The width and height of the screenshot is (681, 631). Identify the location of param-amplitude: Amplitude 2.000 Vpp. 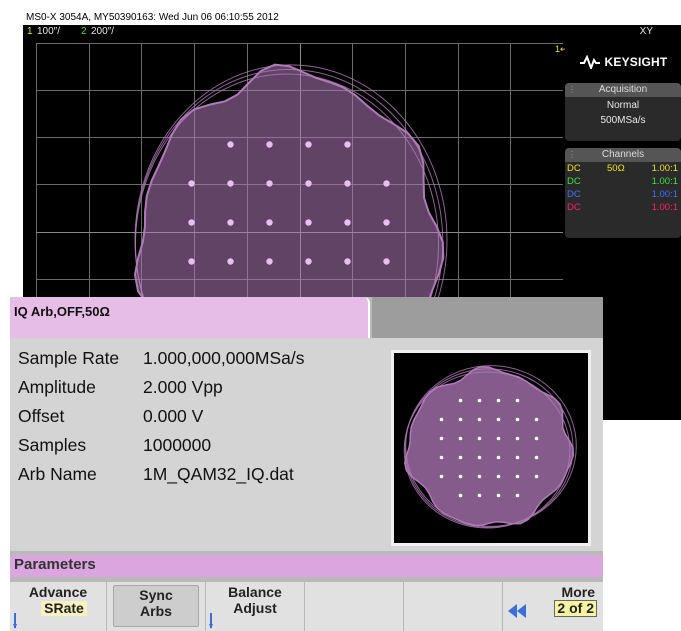
(120, 387).